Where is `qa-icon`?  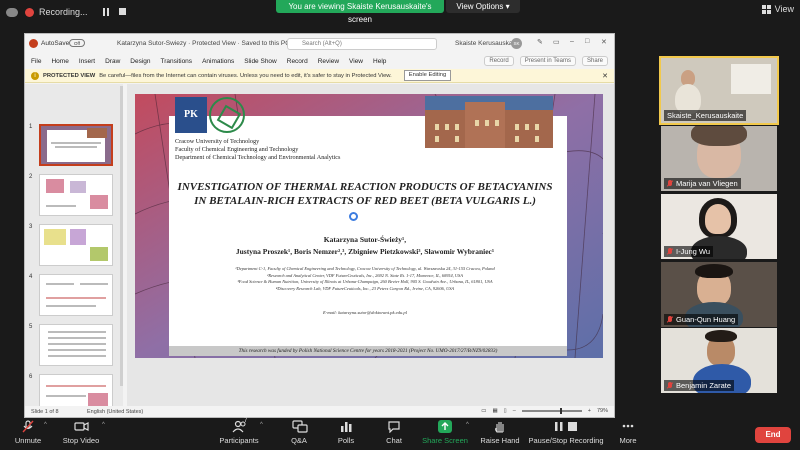 qa-icon is located at coordinates (300, 426).